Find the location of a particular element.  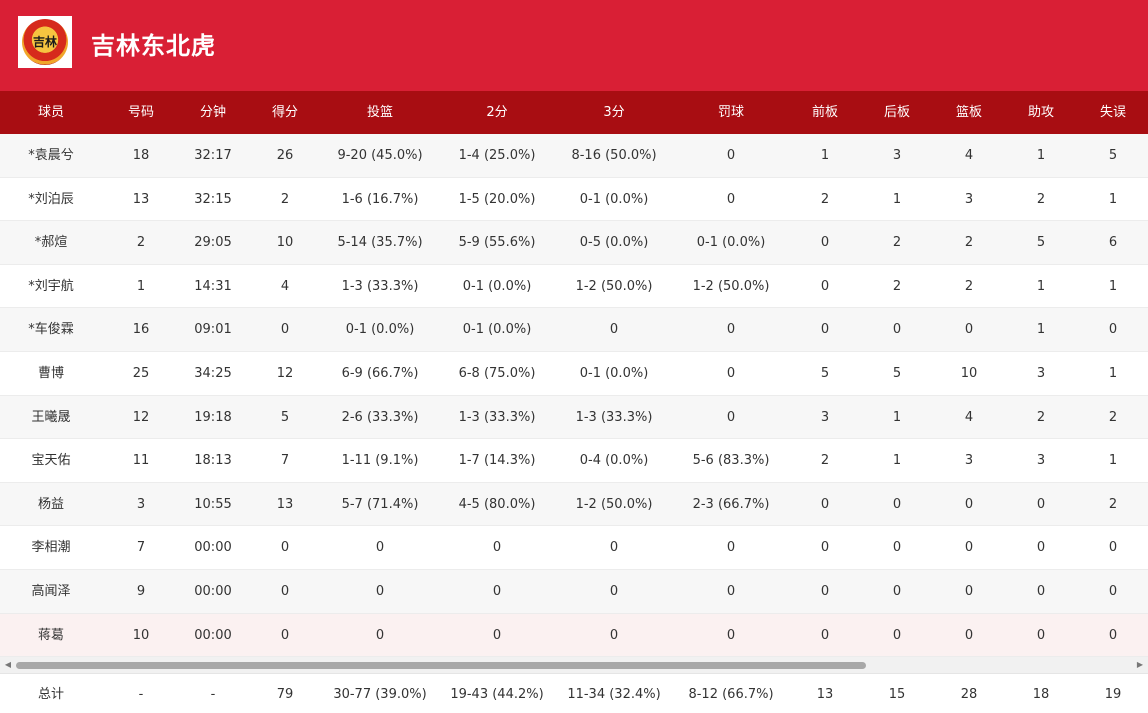

cell-ft: 5-6 (83.3%) is located at coordinates (731, 461).